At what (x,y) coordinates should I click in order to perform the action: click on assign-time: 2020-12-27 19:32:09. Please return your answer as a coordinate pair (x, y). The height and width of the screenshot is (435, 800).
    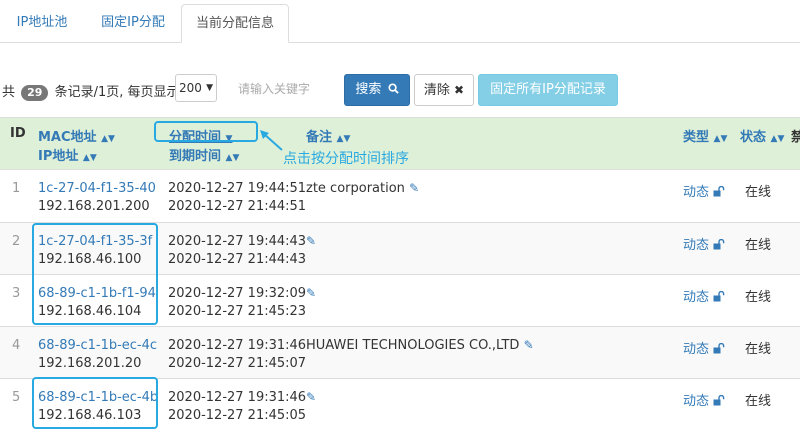
    Looking at the image, I should click on (237, 293).